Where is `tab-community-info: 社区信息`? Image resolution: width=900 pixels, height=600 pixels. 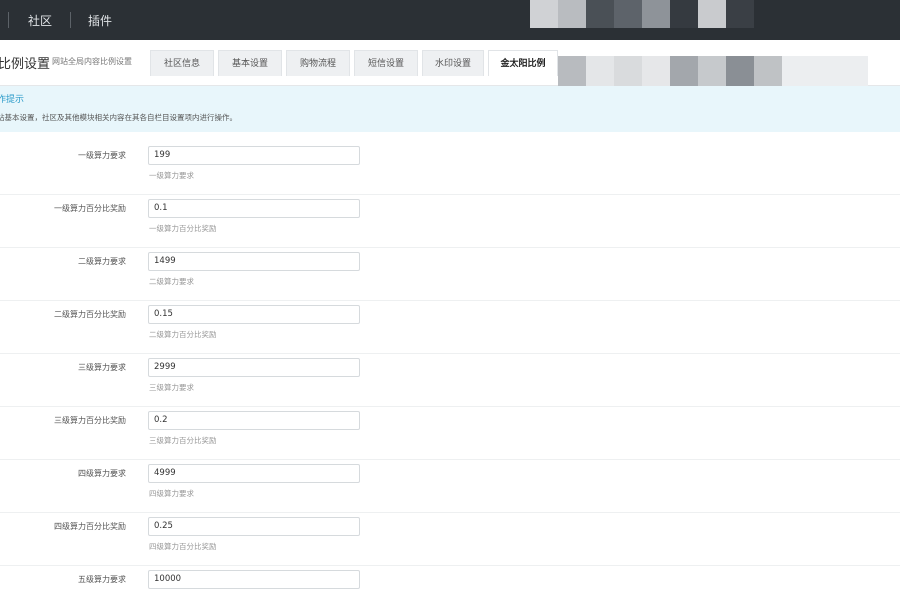 tab-community-info: 社区信息 is located at coordinates (182, 63).